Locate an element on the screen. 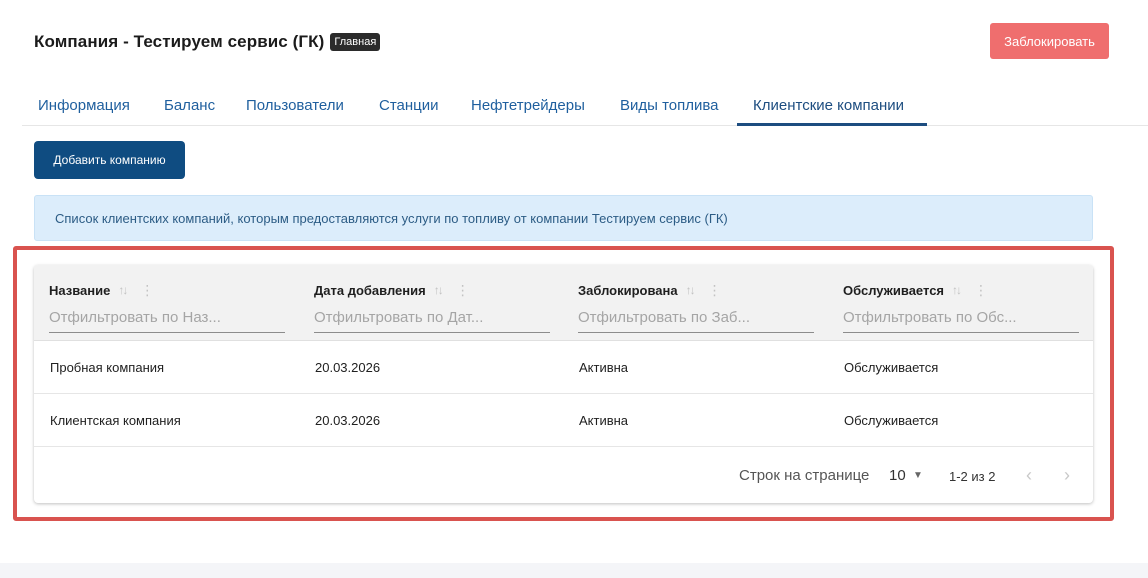 This screenshot has width=1148, height=578. column-header-name: Название ↑↓ ⋮ is located at coordinates (167, 307).